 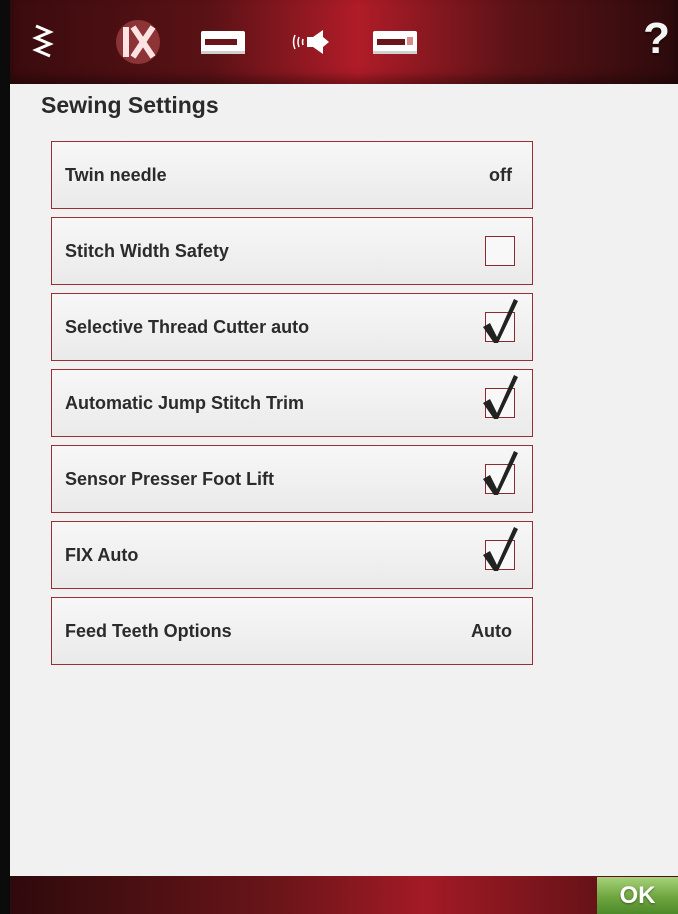 I want to click on sewing-machine-settings-icon, so click(x=395, y=42).